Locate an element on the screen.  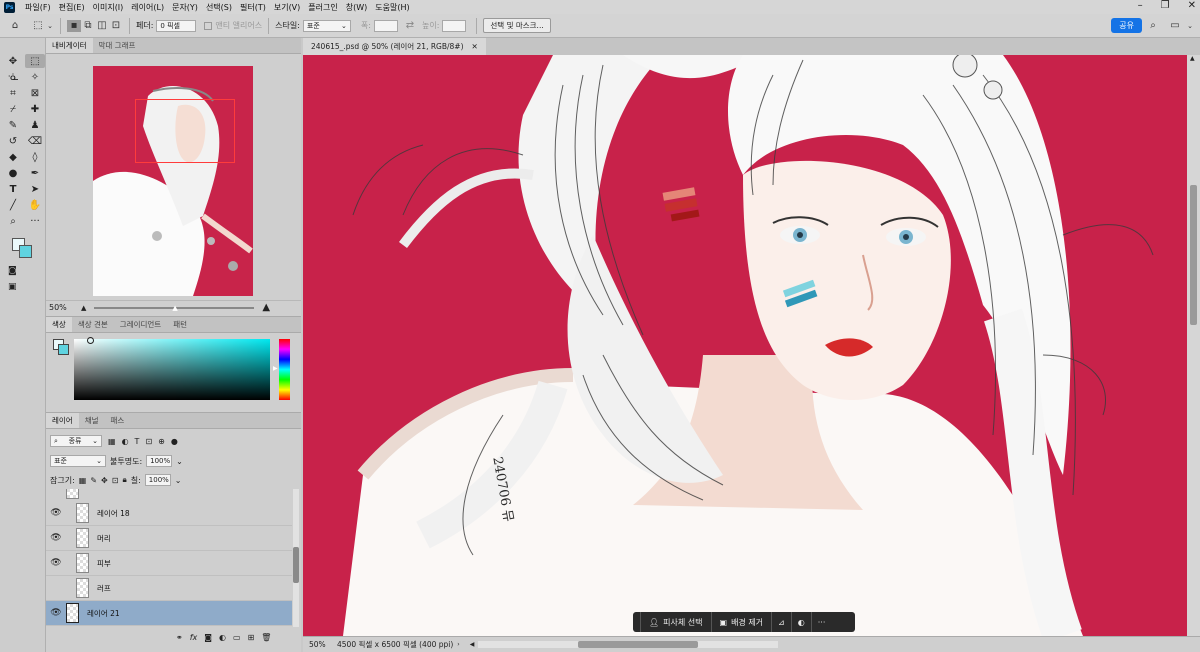
link-layers-icon: ⚭ is located at coordinates (179, 637).